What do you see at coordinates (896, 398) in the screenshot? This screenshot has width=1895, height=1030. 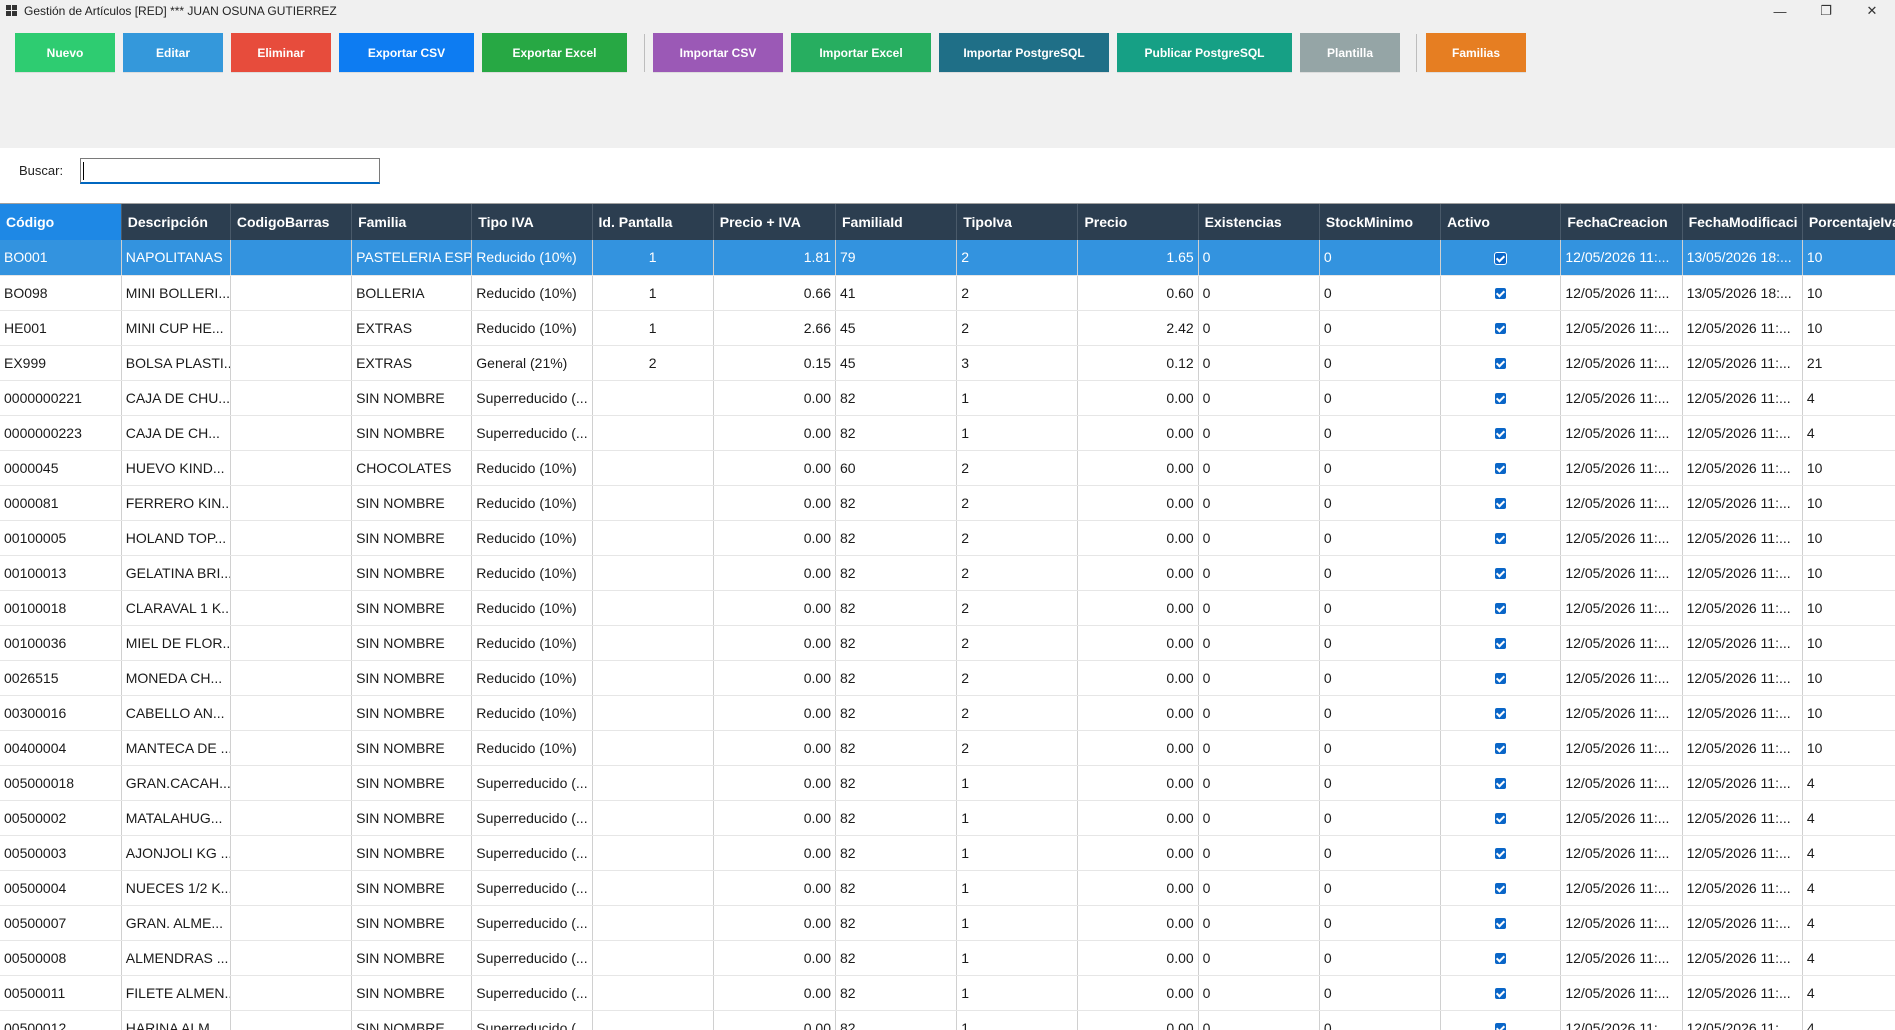 I see `table-cell: 82` at bounding box center [896, 398].